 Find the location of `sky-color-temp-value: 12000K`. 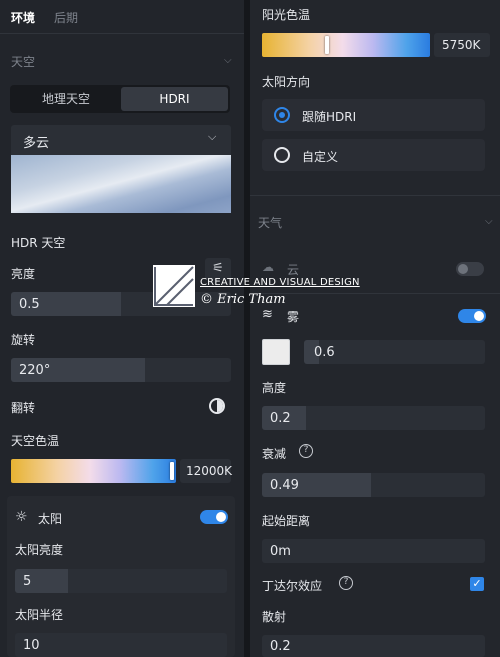

sky-color-temp-value: 12000K is located at coordinates (209, 471).